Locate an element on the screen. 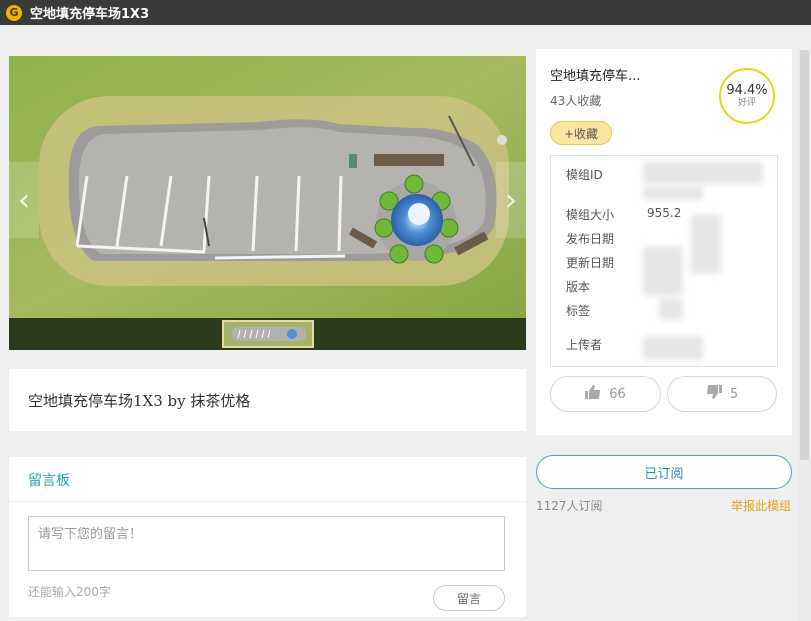  prev-image-button: ‹ is located at coordinates (24, 200).